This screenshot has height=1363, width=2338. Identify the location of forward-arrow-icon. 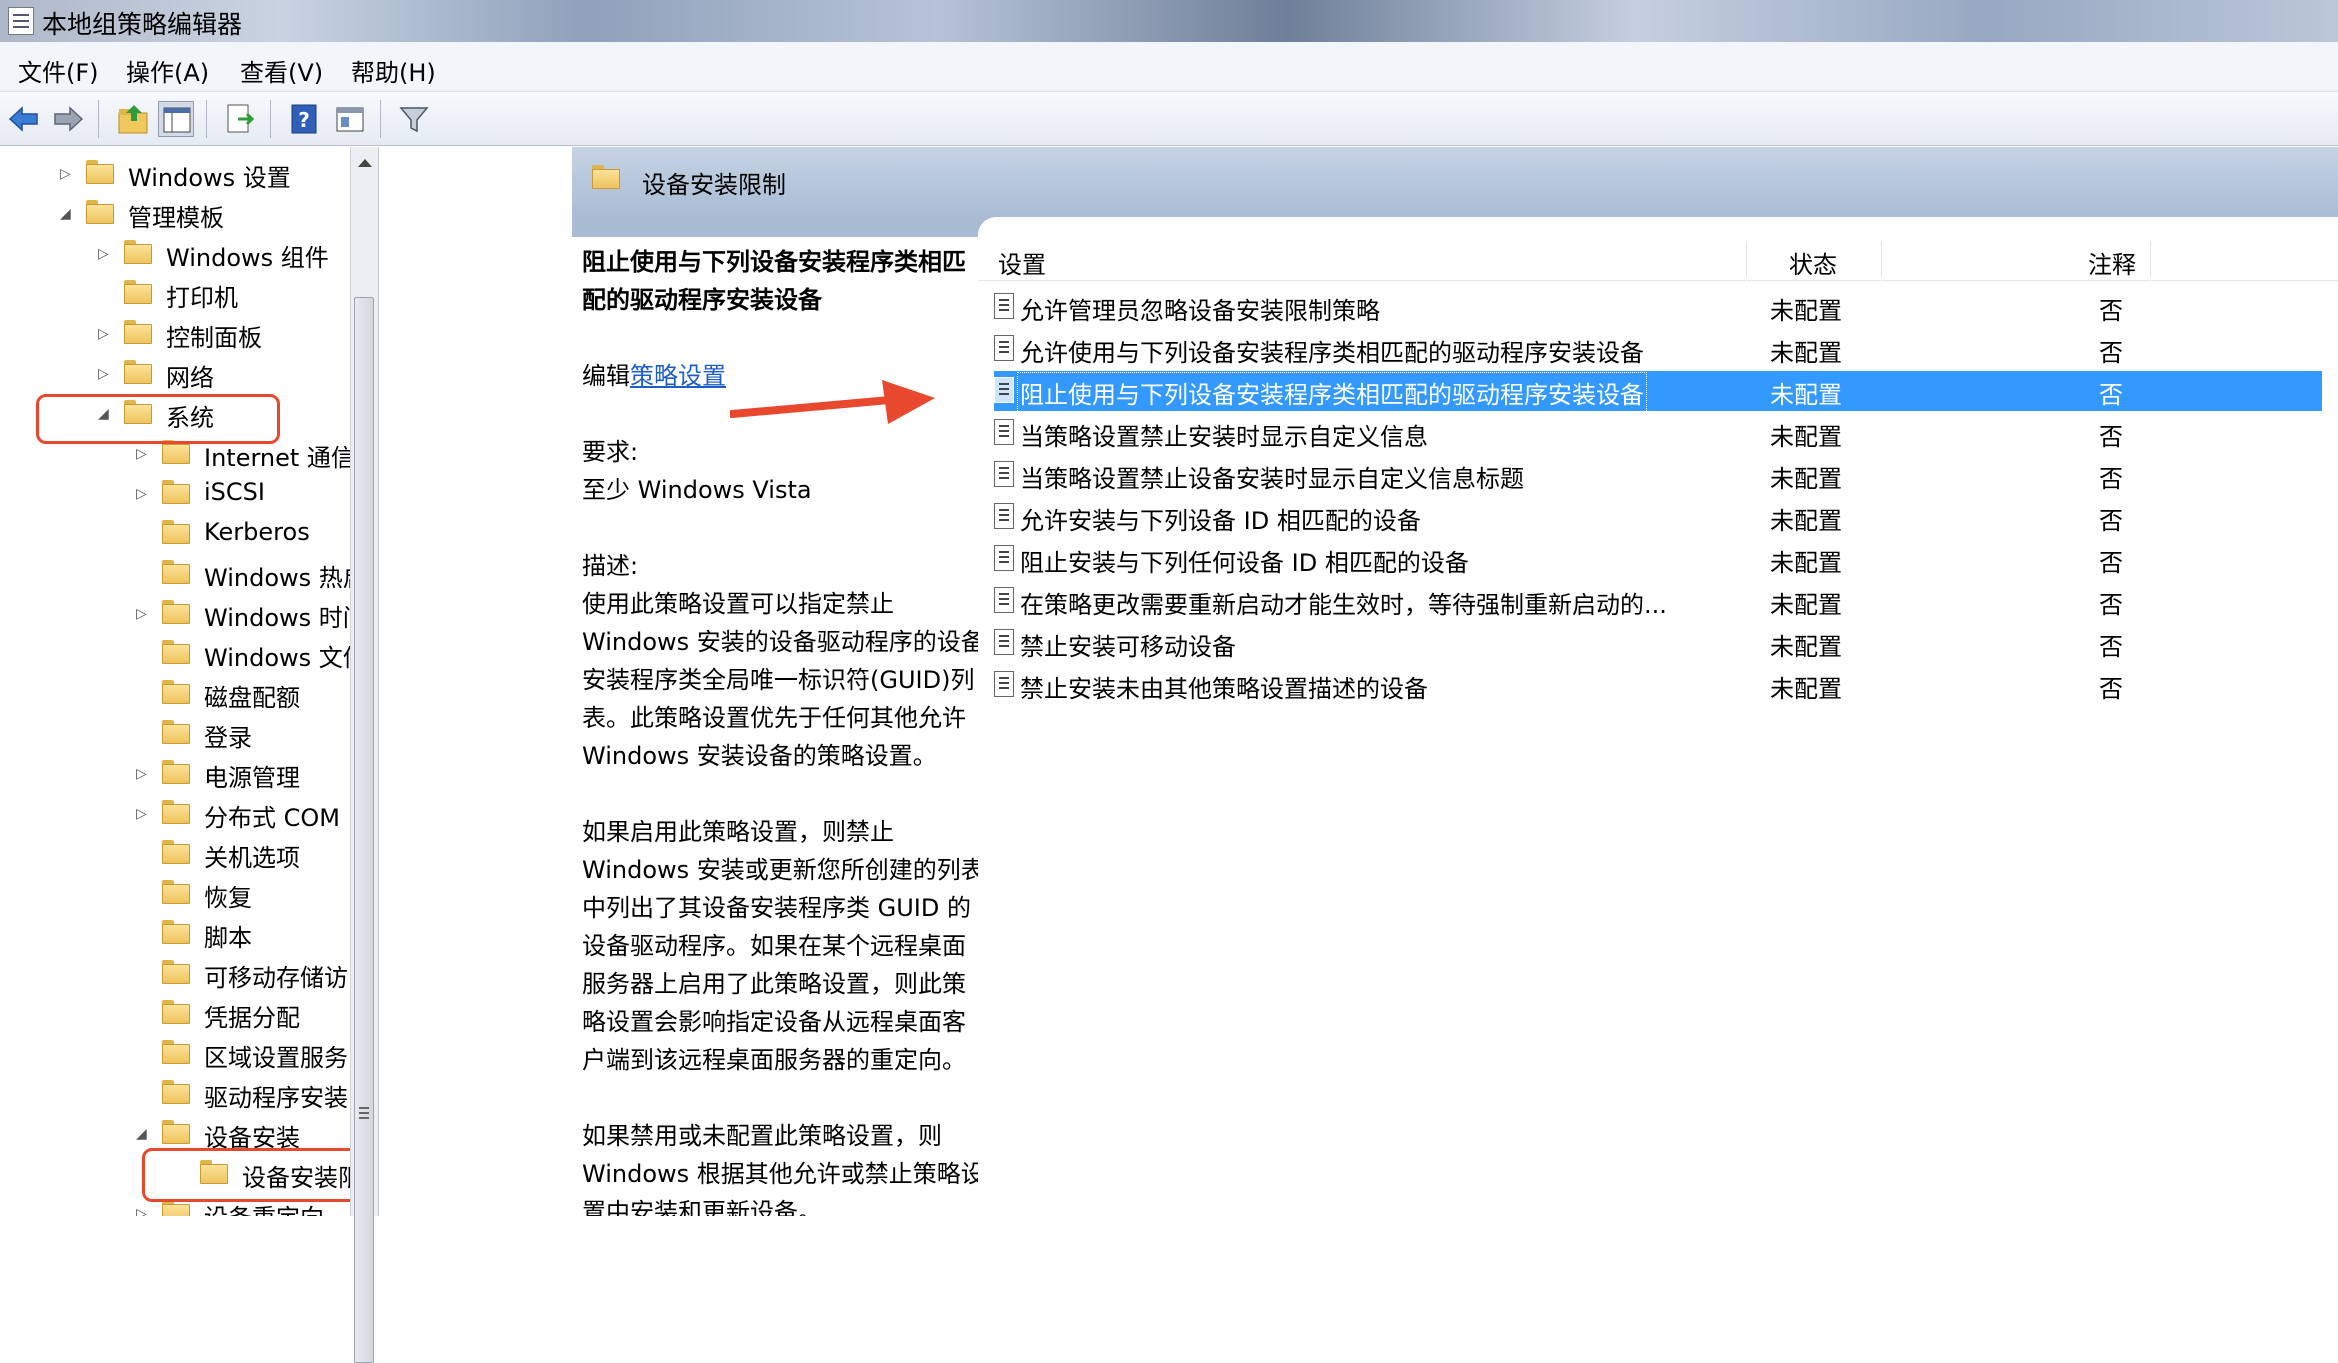
(68, 119).